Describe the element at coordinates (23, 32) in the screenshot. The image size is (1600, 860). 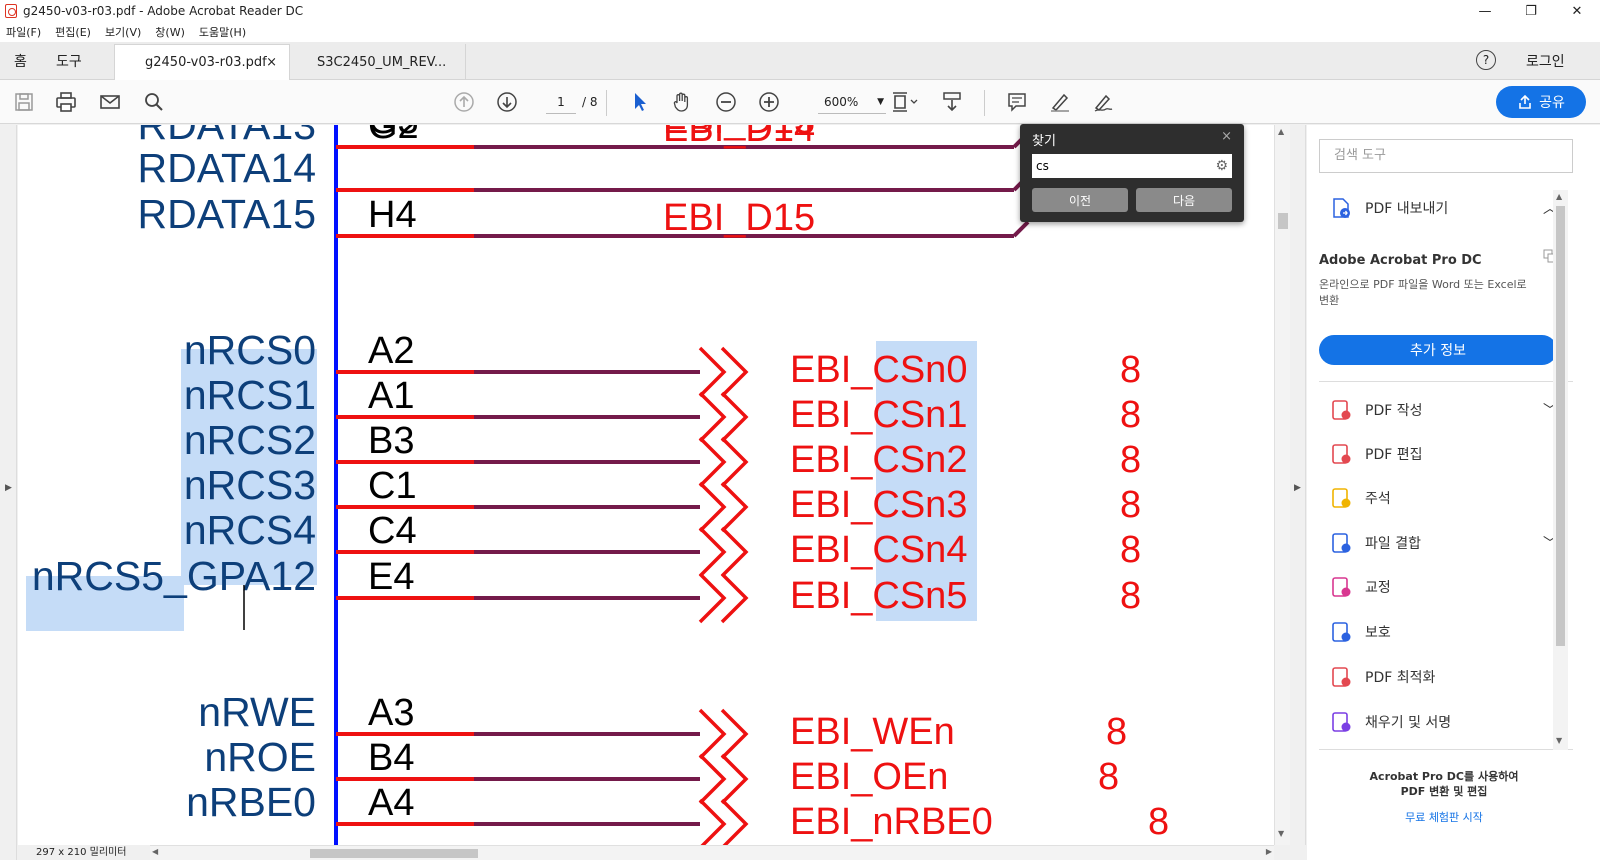
I see `menu-file: 파일(F)` at that location.